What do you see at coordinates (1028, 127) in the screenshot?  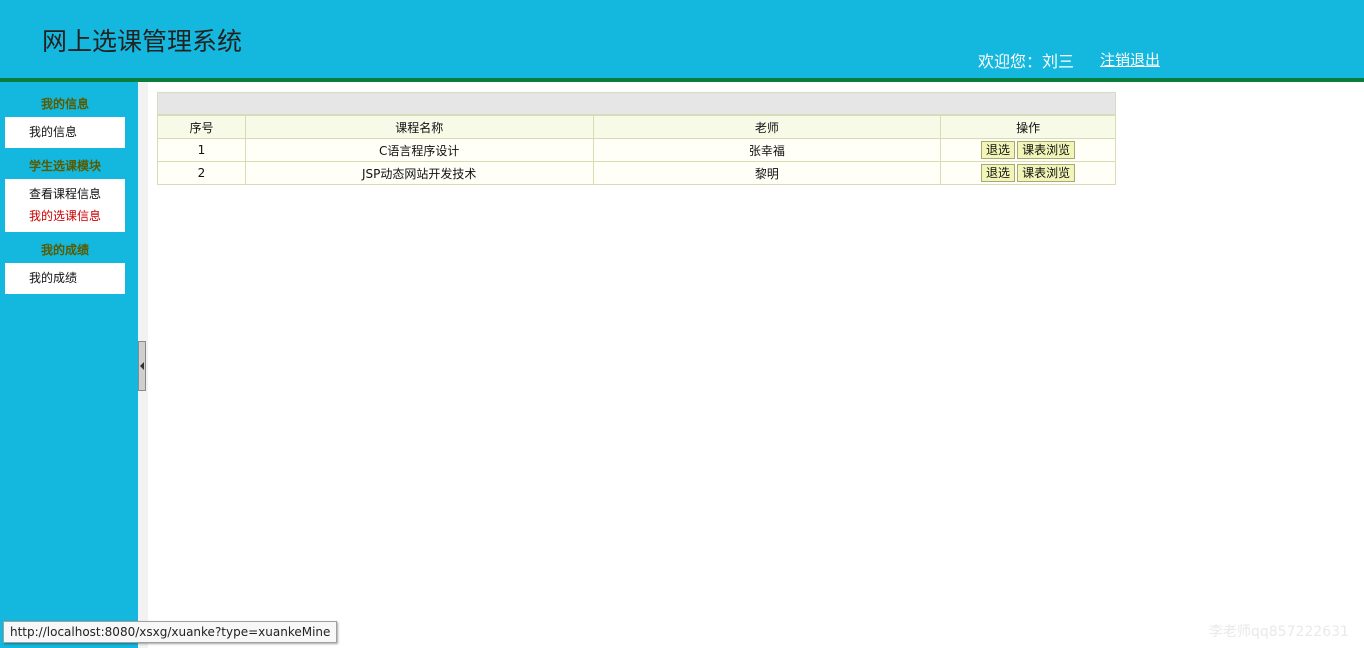 I see `column-header-actions: 操作` at bounding box center [1028, 127].